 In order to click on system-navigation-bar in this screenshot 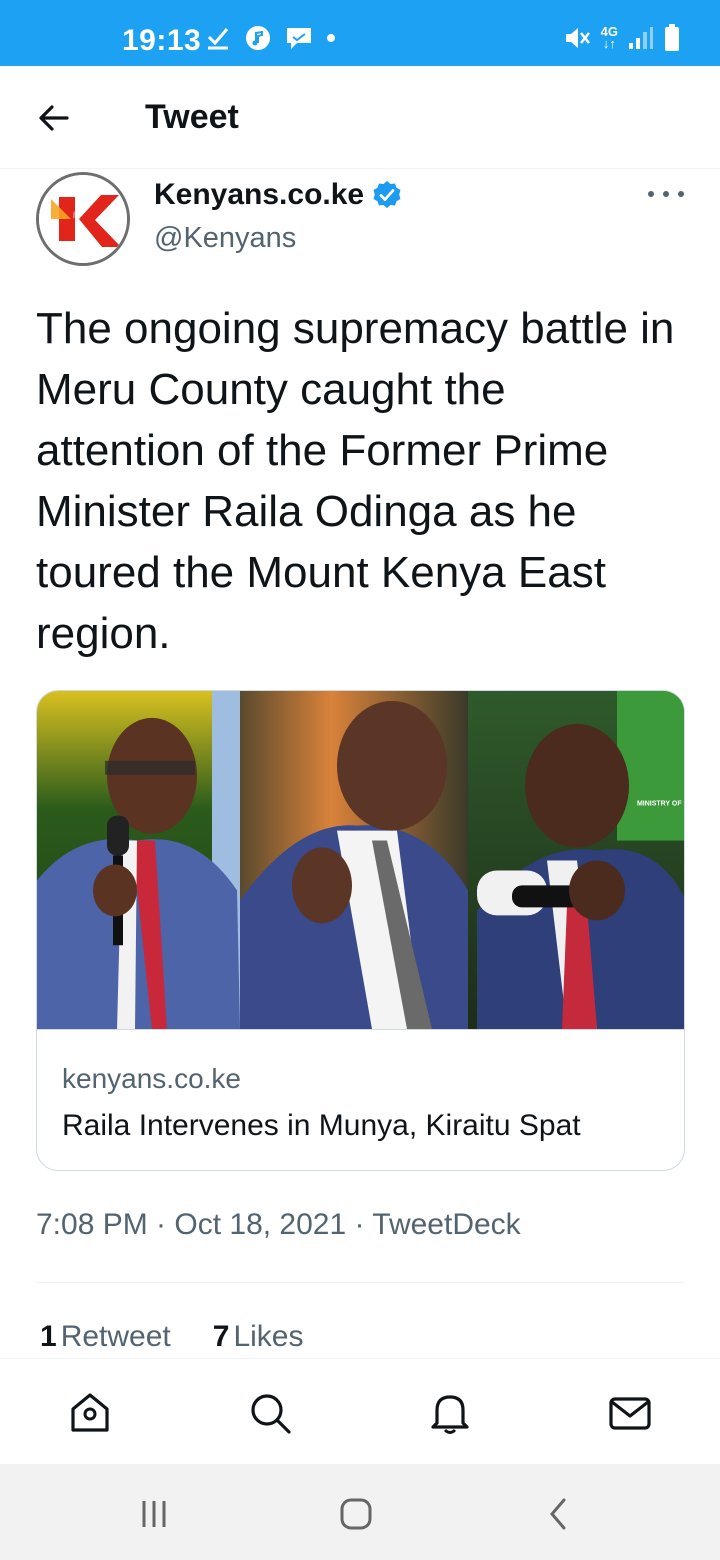, I will do `click(360, 1512)`.